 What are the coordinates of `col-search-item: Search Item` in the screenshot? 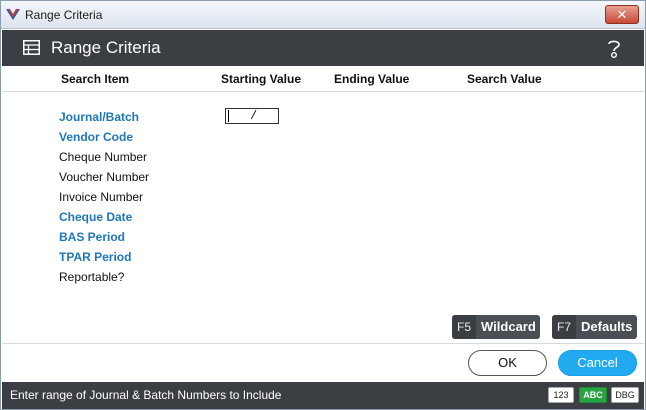 It's located at (95, 79).